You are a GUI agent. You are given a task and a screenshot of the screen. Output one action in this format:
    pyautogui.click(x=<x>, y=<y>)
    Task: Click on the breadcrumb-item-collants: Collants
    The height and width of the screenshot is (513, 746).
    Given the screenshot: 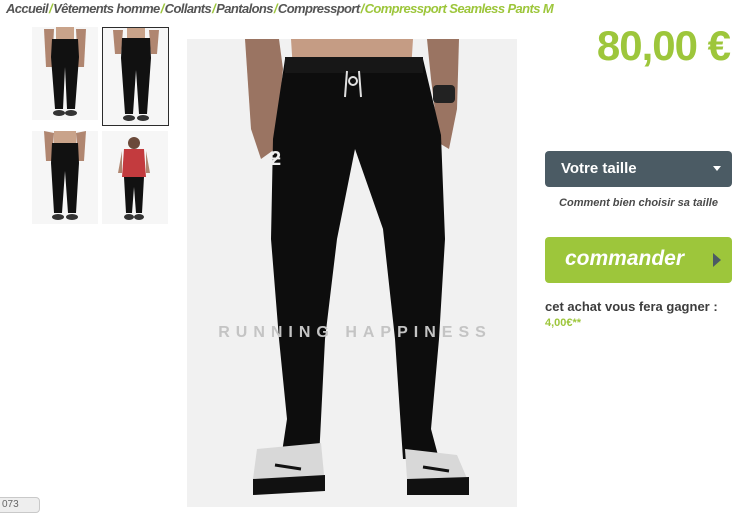 What is the action you would take?
    pyautogui.click(x=188, y=8)
    